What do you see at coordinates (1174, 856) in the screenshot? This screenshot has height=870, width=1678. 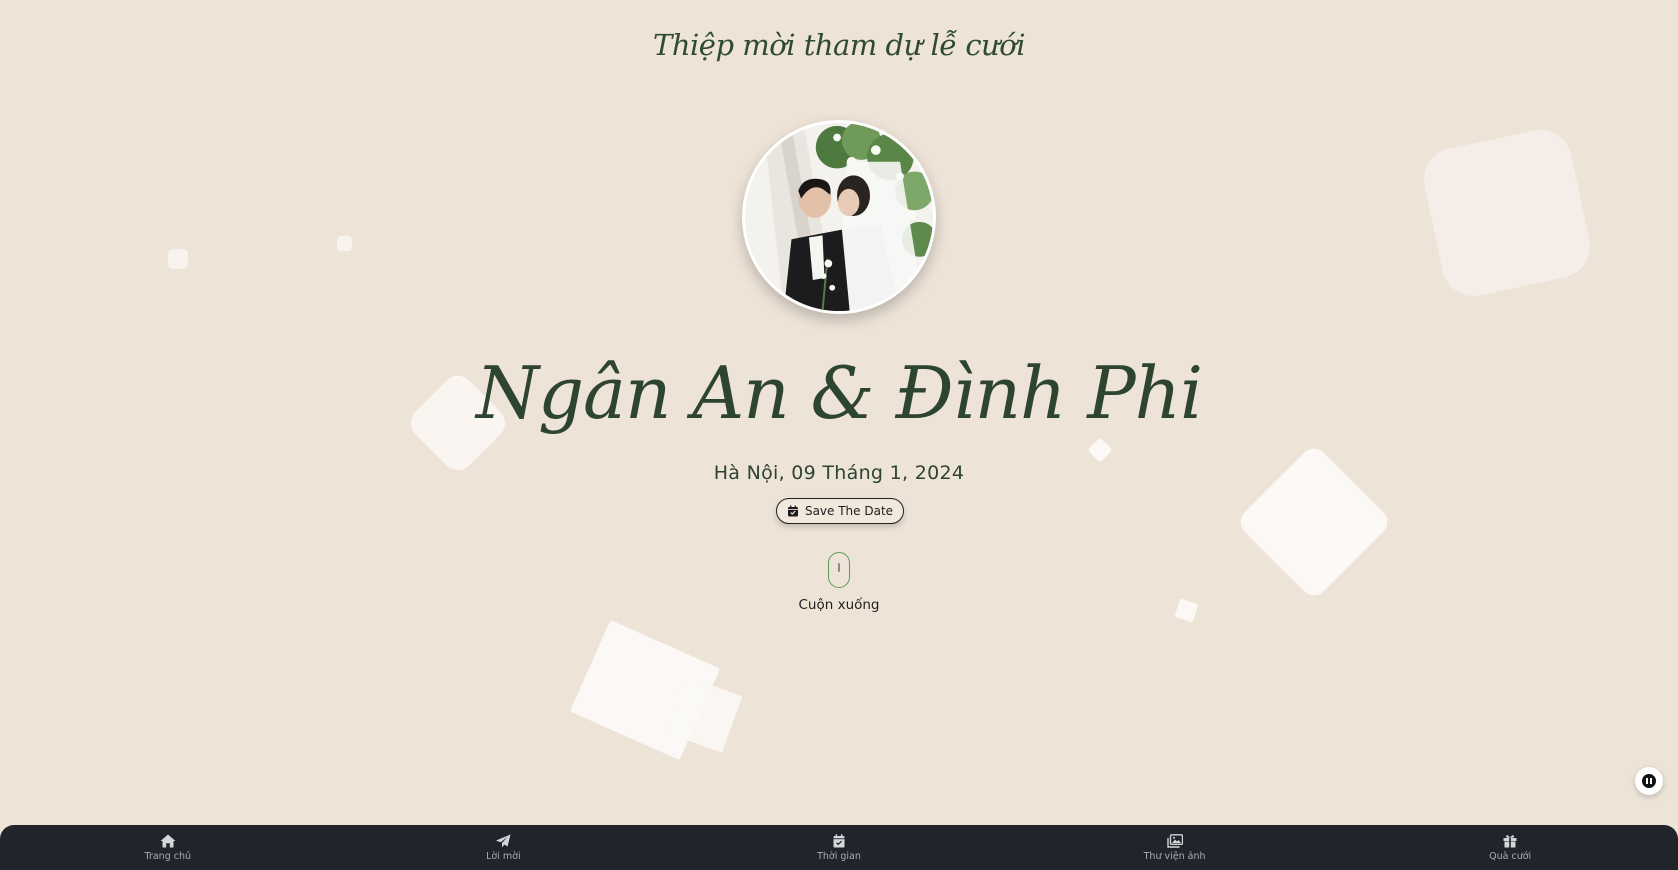 I see `nav-label-gallery: Thư viện ảnh` at bounding box center [1174, 856].